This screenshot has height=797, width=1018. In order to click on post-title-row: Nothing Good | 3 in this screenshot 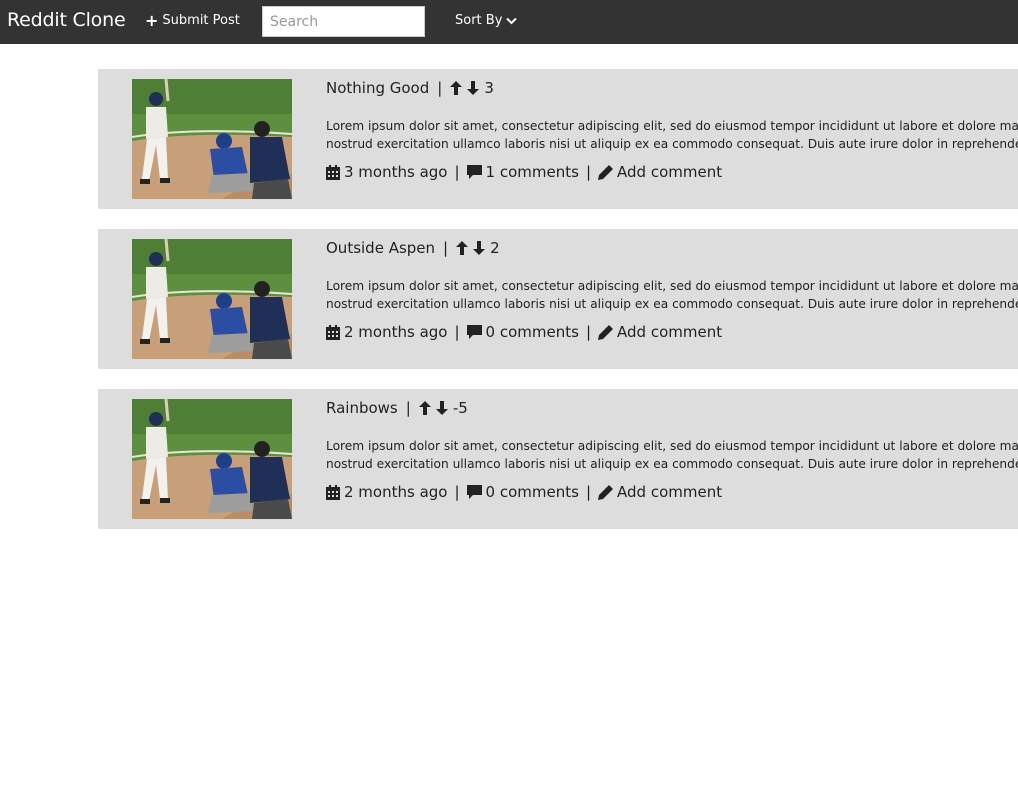, I will do `click(410, 88)`.